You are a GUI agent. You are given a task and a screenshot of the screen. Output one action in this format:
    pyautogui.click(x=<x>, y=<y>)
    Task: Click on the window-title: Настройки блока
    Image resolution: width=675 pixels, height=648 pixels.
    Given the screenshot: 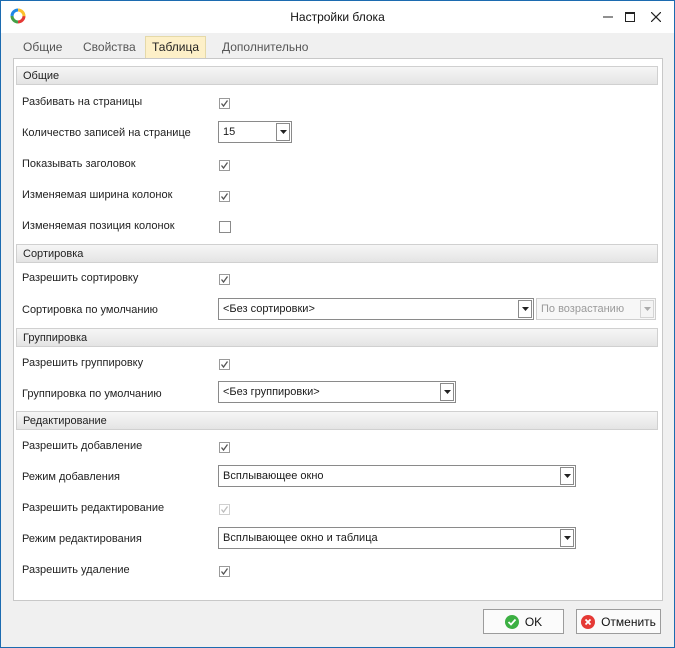 What is the action you would take?
    pyautogui.click(x=337, y=17)
    